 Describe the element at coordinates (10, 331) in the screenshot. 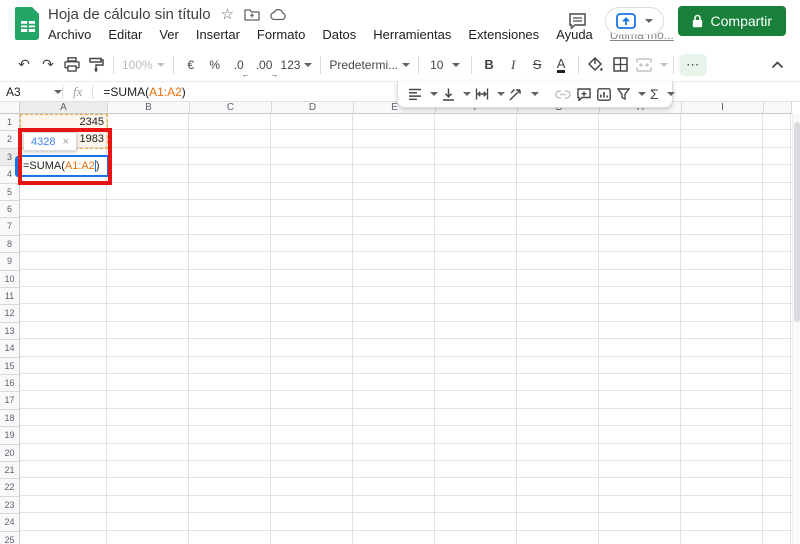

I see `row-header-13: 13` at that location.